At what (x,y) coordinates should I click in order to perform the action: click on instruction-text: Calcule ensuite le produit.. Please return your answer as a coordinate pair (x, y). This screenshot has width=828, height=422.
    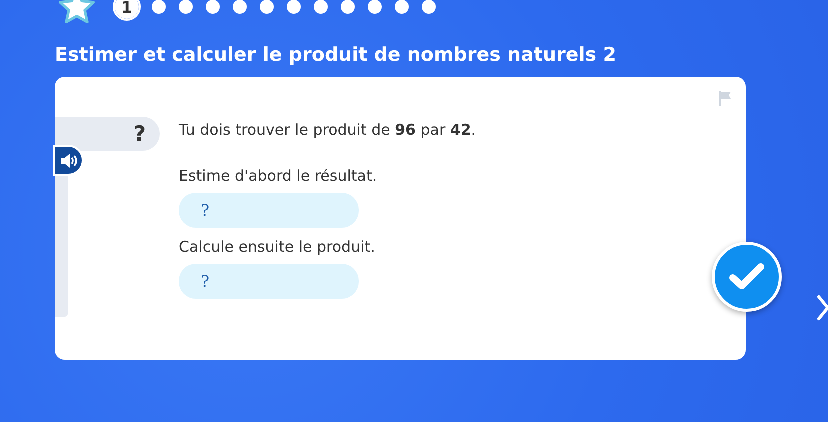
    Looking at the image, I should click on (277, 247).